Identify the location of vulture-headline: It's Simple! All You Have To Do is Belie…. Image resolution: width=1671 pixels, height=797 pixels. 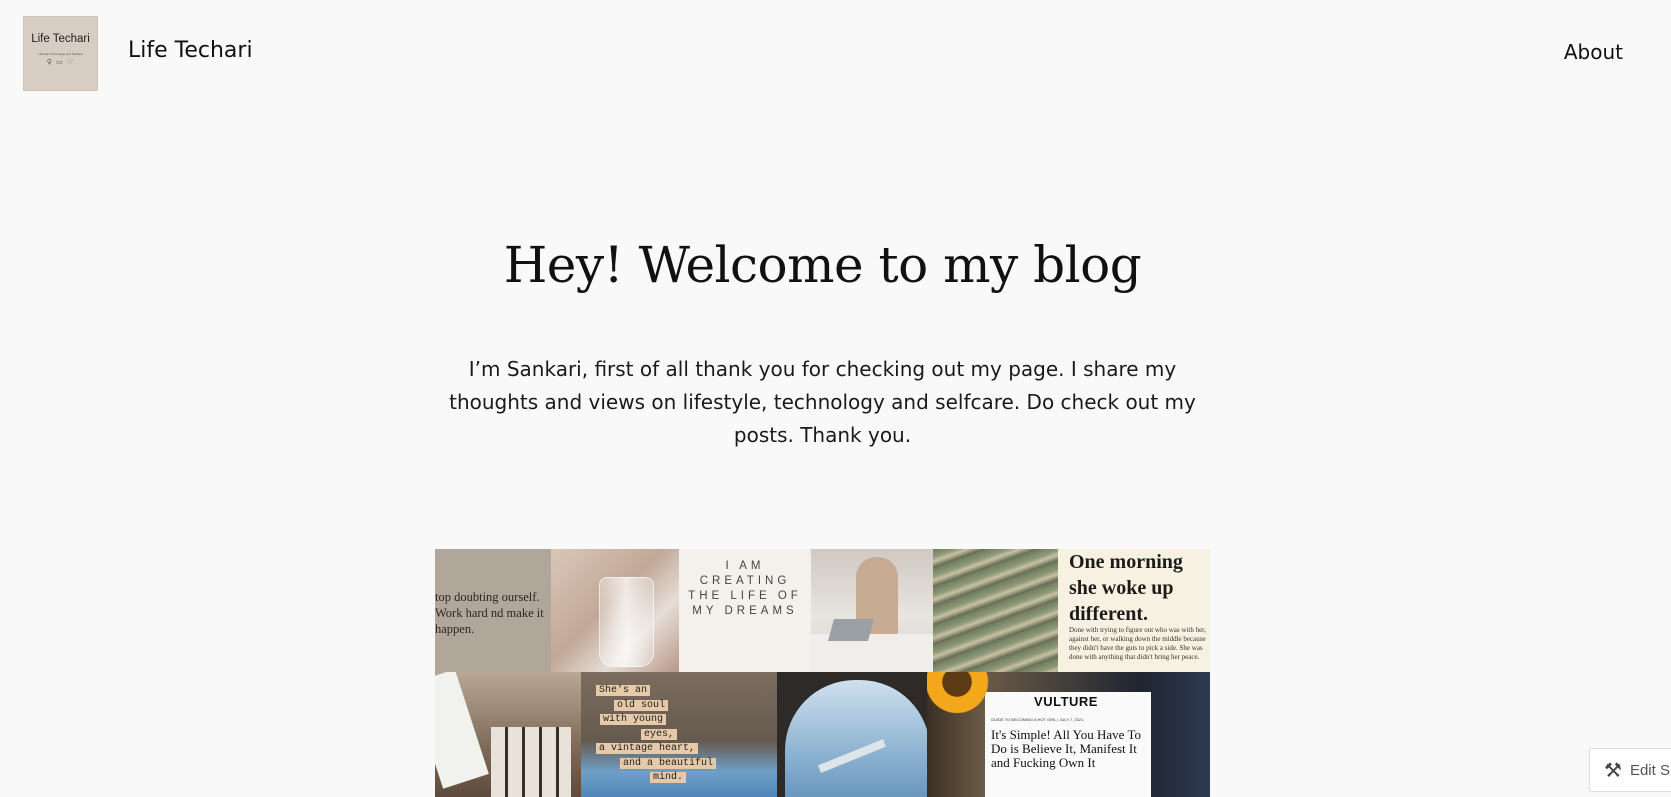
(1066, 748).